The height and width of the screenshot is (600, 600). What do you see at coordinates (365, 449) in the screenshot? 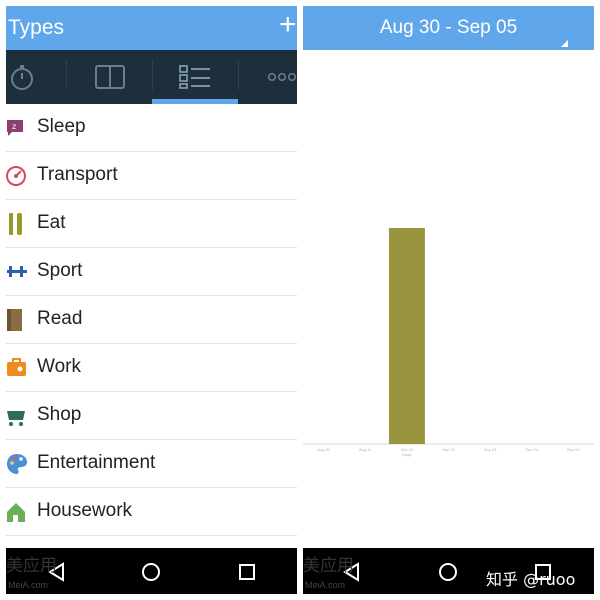
I see `x-tick-label: Aug 31` at bounding box center [365, 449].